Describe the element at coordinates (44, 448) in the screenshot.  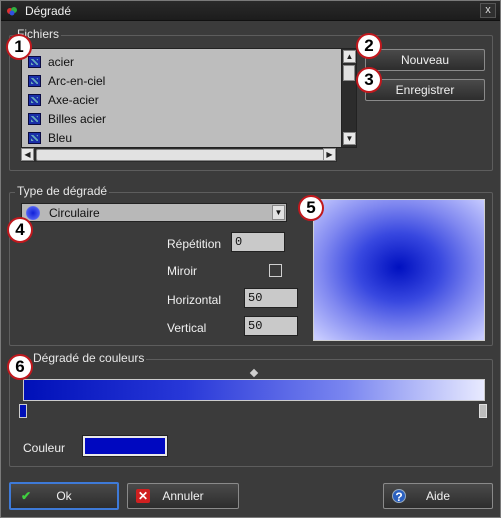
I see `color-label: Couleur` at that location.